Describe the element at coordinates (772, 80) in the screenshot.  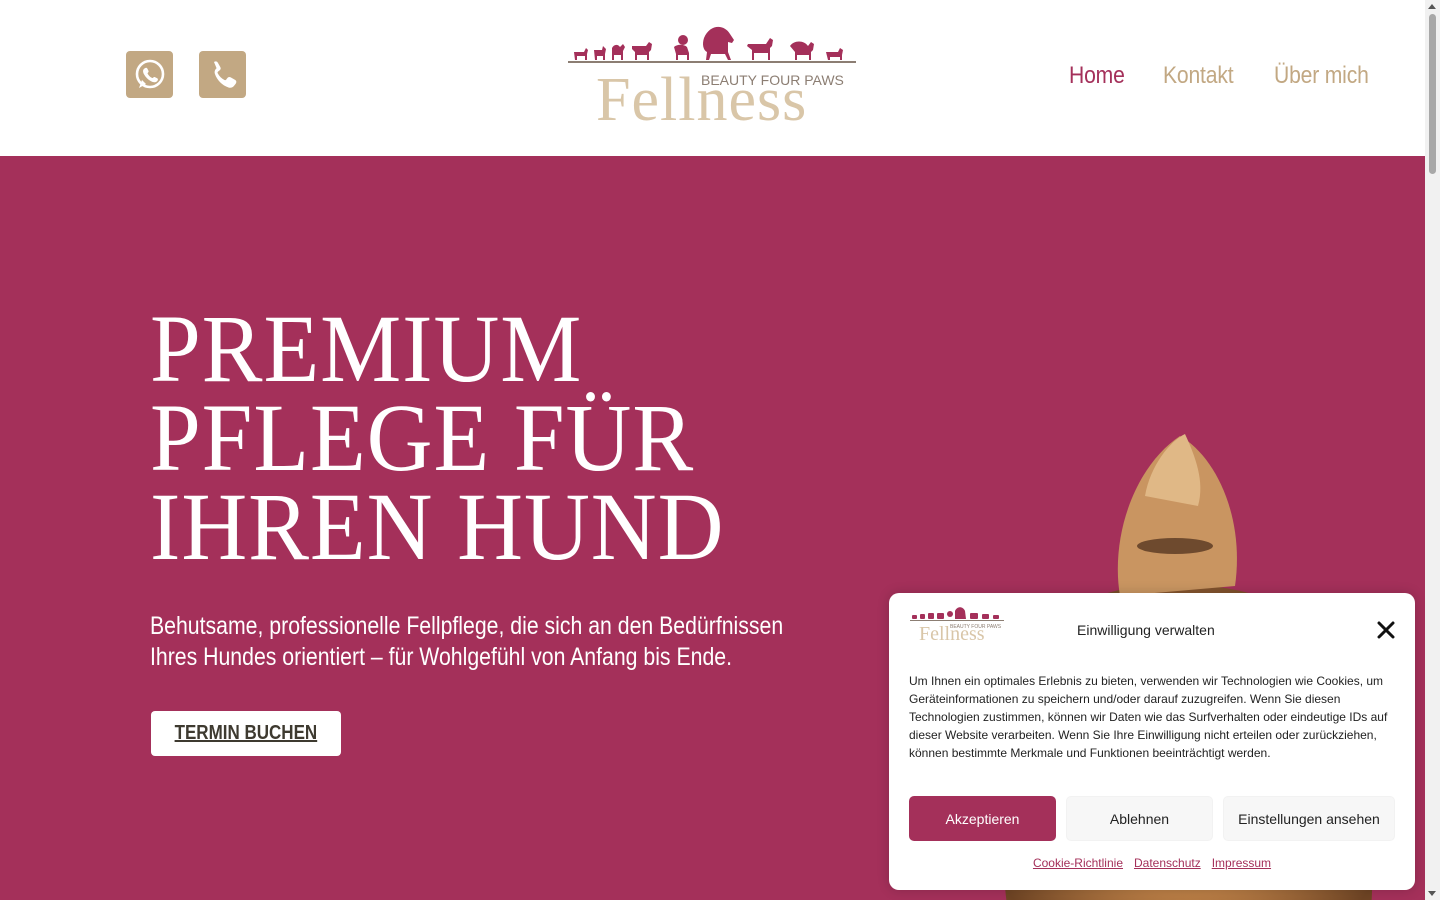
I see `logo-tagline: BEAUTY FOUR PAWS` at that location.